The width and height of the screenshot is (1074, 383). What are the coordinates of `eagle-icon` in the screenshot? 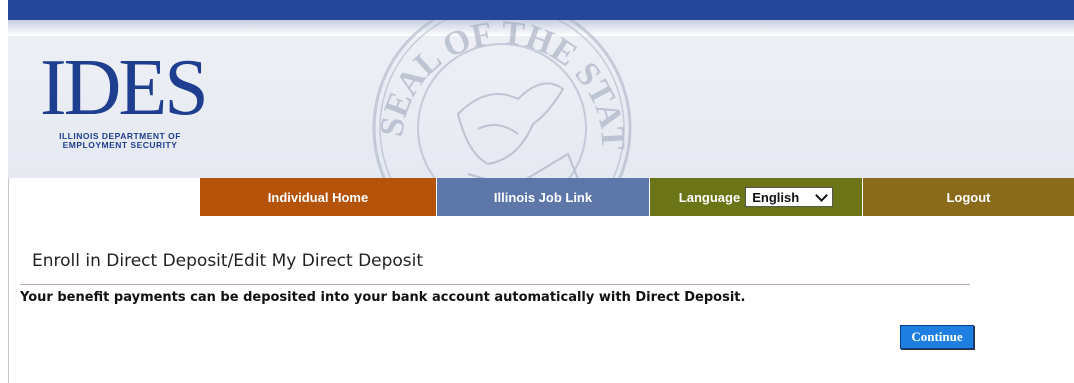 It's located at (517, 130).